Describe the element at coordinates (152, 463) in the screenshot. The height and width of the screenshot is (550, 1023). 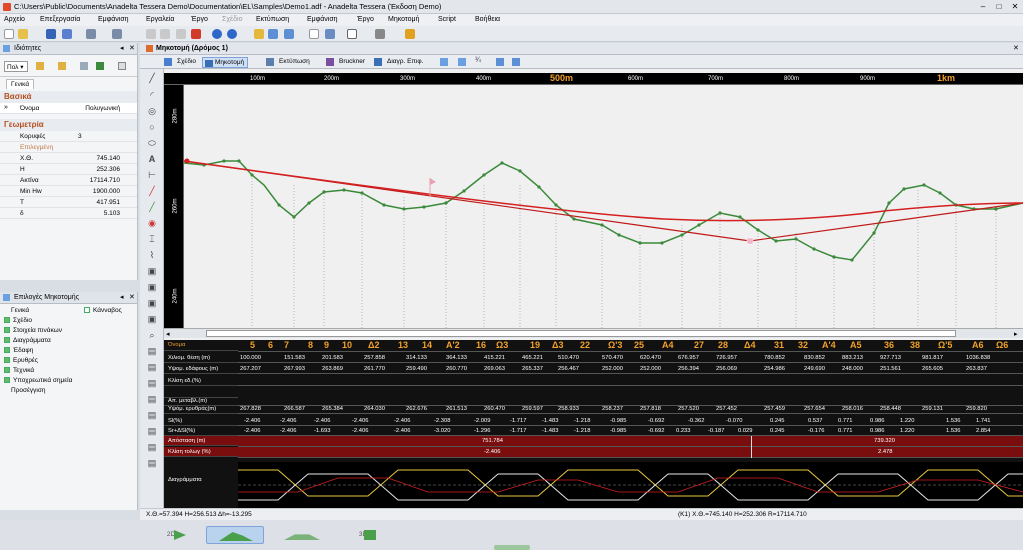
I see `layer8-tool-icon: ▤` at that location.